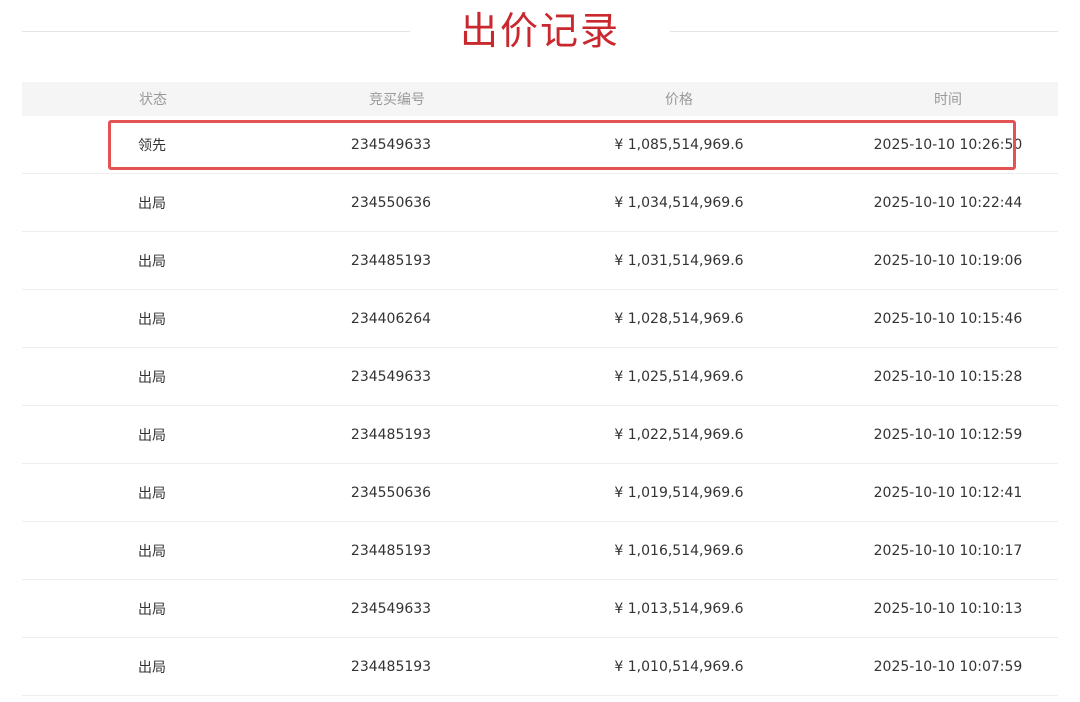  I want to click on row-time: 2025-10-10 10:12:41, so click(948, 492).